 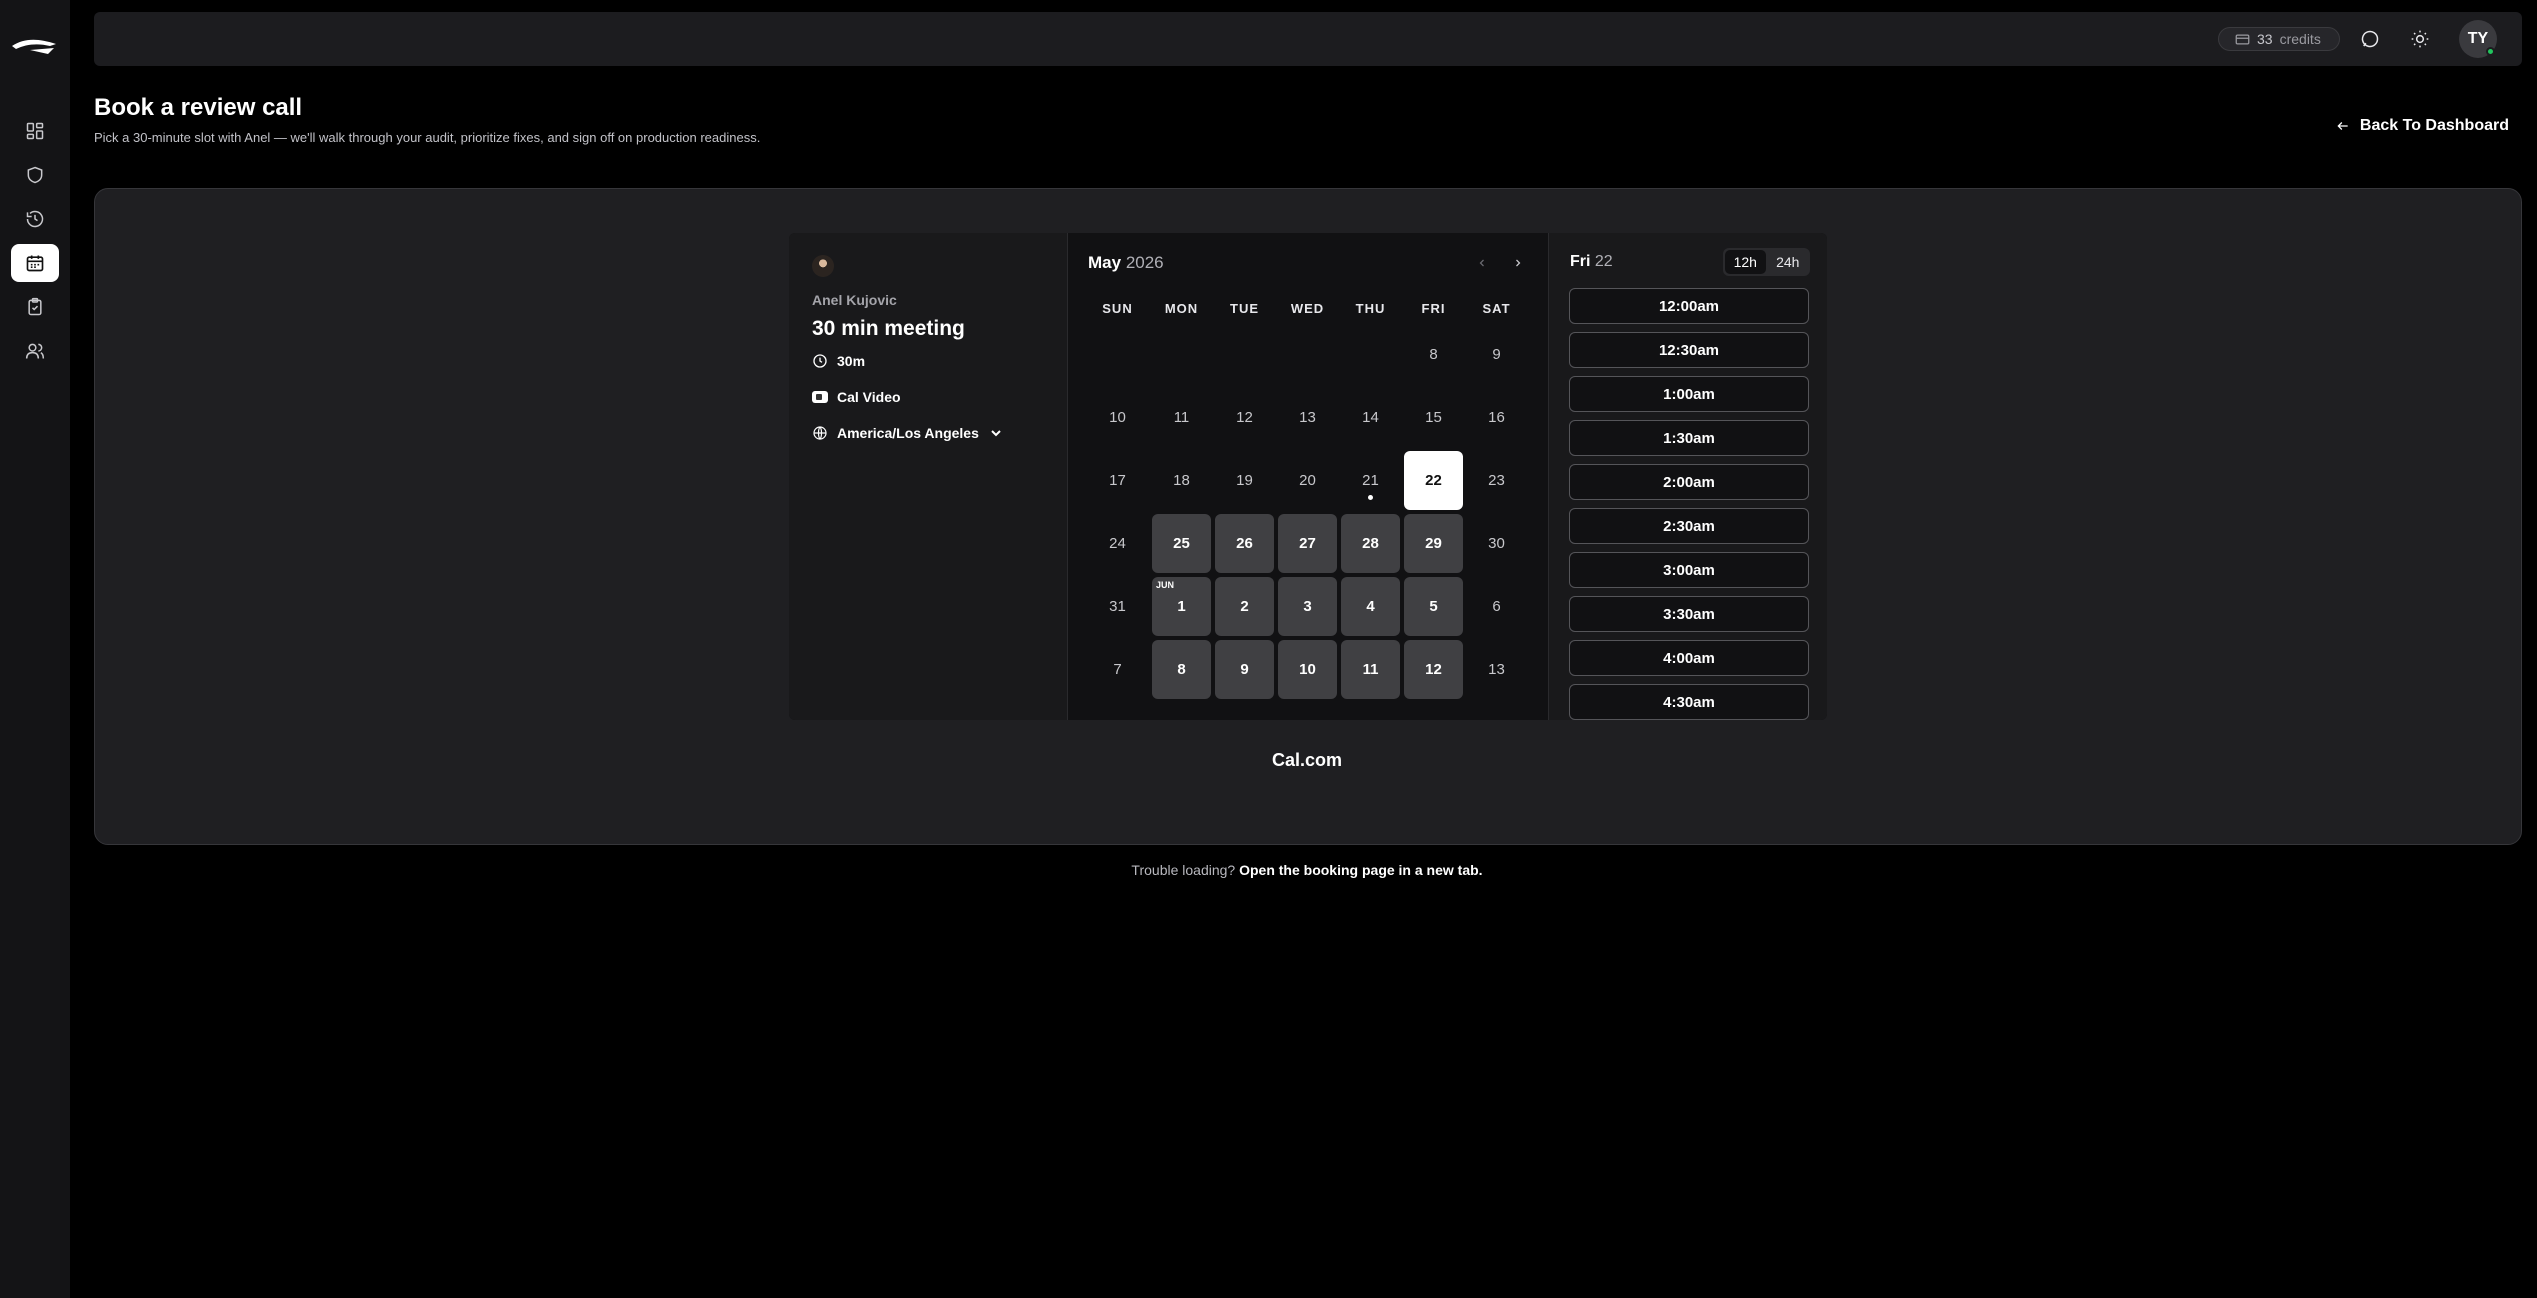 I want to click on calendar-day: 8, so click(x=1181, y=669).